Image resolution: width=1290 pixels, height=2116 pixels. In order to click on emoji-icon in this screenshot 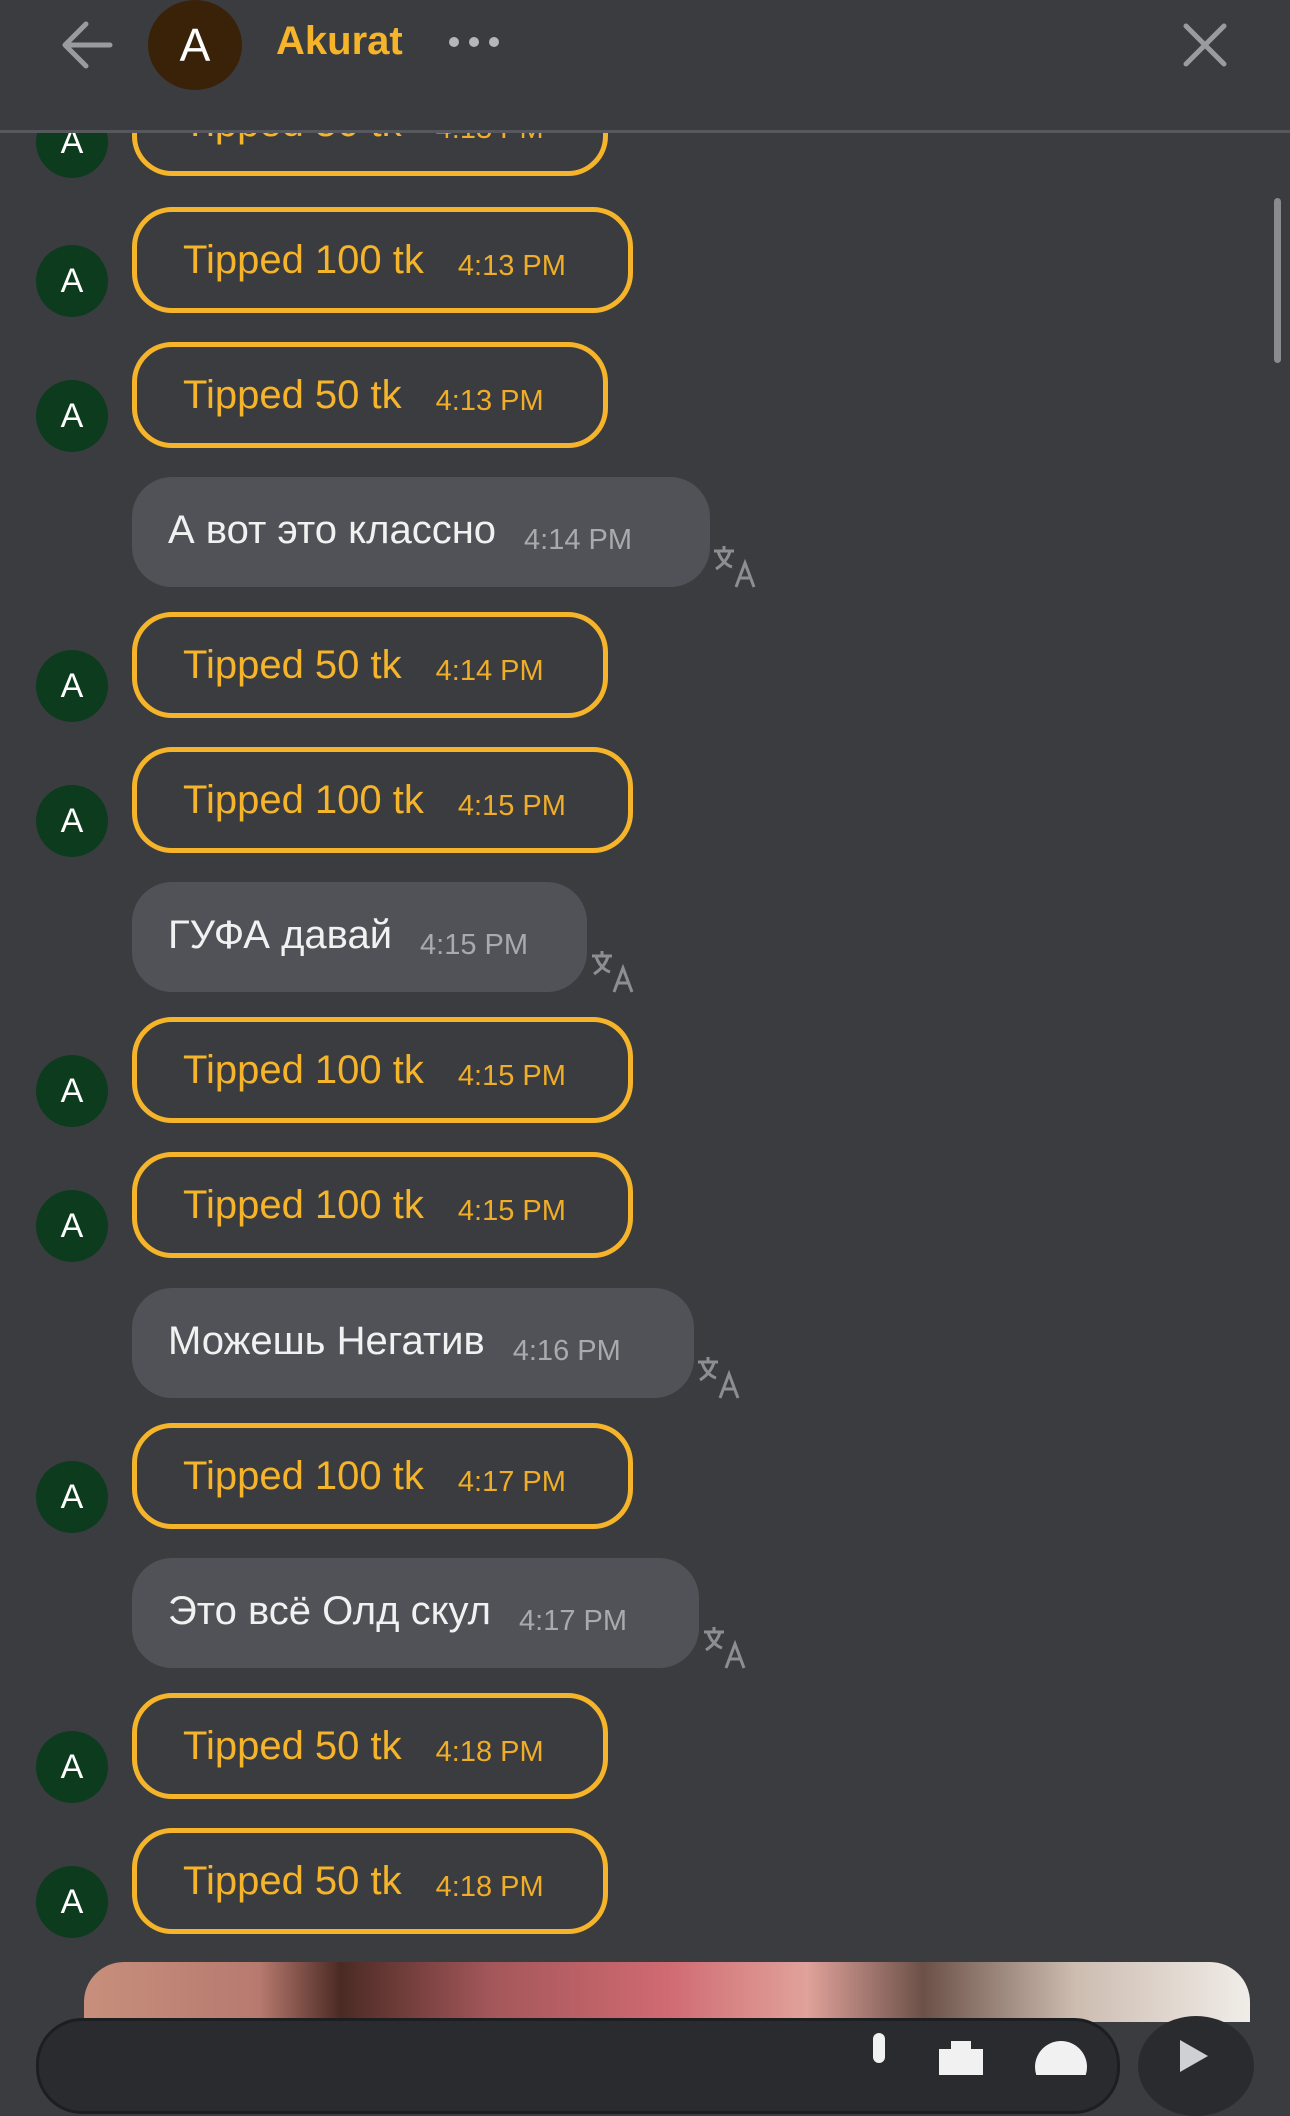, I will do `click(1061, 2055)`.